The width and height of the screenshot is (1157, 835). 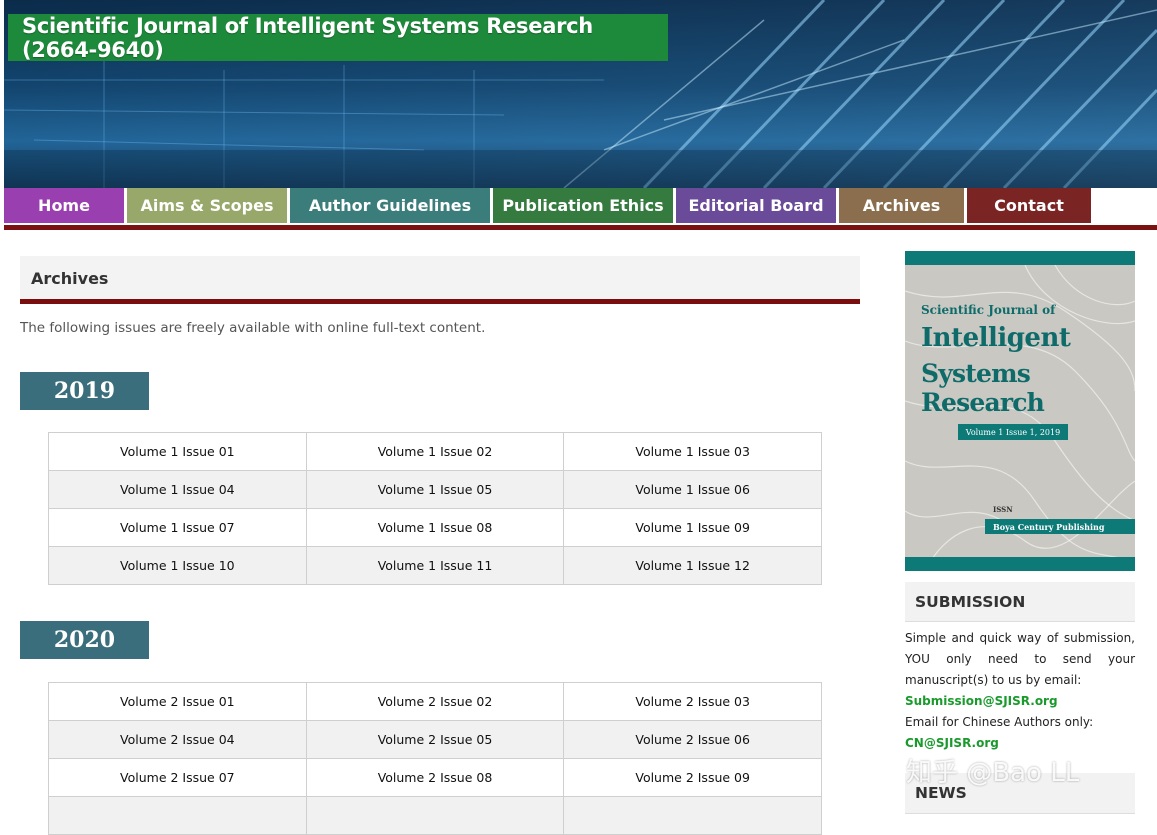 What do you see at coordinates (983, 388) in the screenshot?
I see `cover-title-line3: Systems Research` at bounding box center [983, 388].